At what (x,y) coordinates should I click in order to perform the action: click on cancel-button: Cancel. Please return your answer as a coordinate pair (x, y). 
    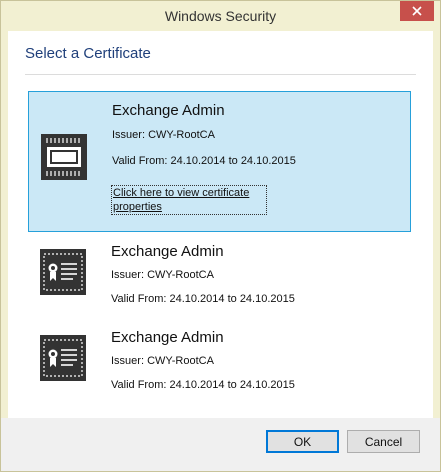
    Looking at the image, I should click on (383, 441).